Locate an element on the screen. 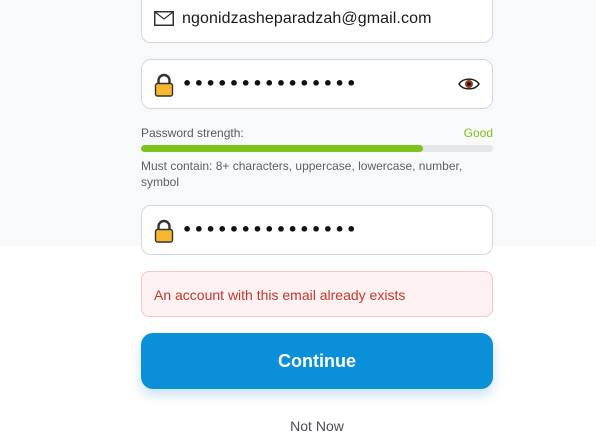 The width and height of the screenshot is (596, 434). confirm-password-value: ••••••••••••••• is located at coordinates (270, 229).